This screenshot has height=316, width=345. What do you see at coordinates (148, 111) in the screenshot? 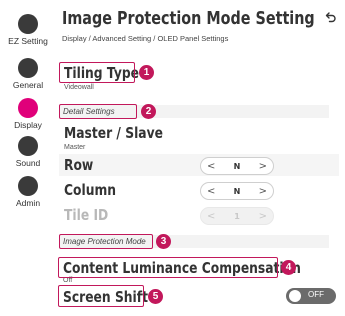
I see `callout-badge-2: 2` at bounding box center [148, 111].